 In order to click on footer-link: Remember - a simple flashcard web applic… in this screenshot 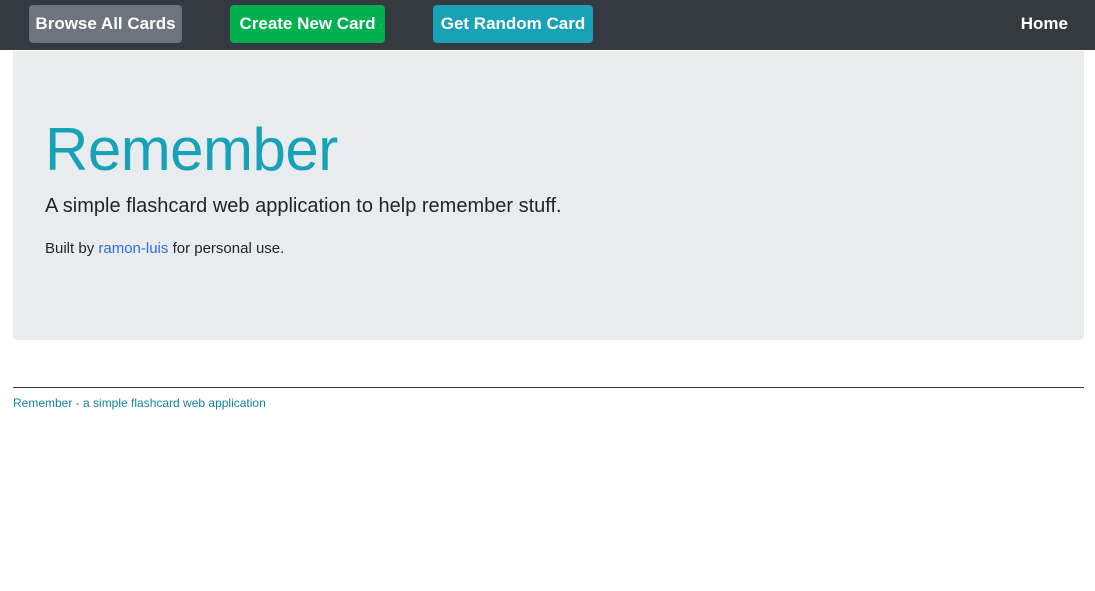, I will do `click(139, 403)`.